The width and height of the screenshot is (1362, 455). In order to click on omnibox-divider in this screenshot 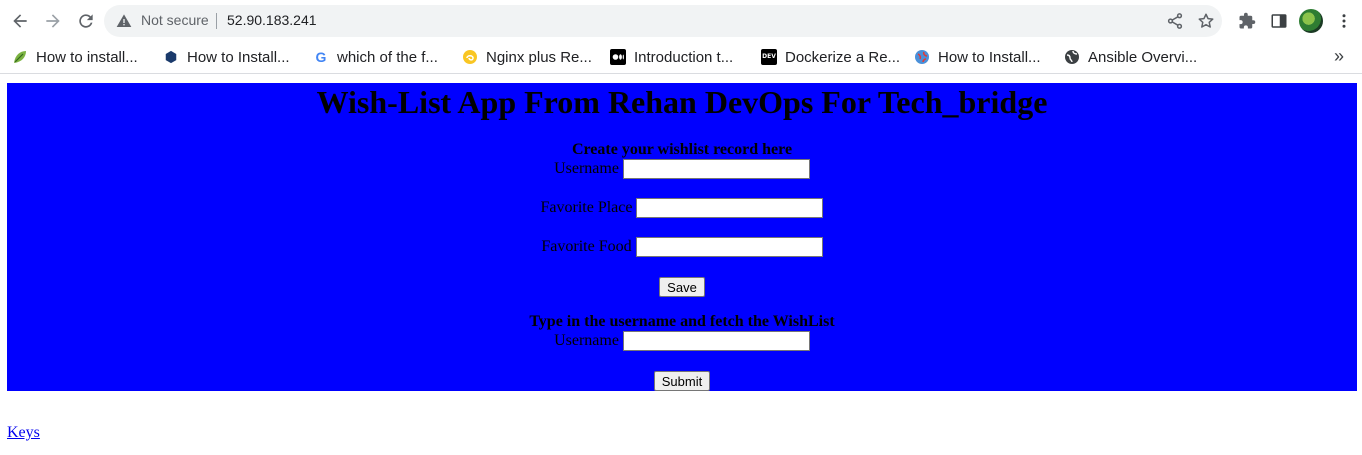, I will do `click(216, 21)`.